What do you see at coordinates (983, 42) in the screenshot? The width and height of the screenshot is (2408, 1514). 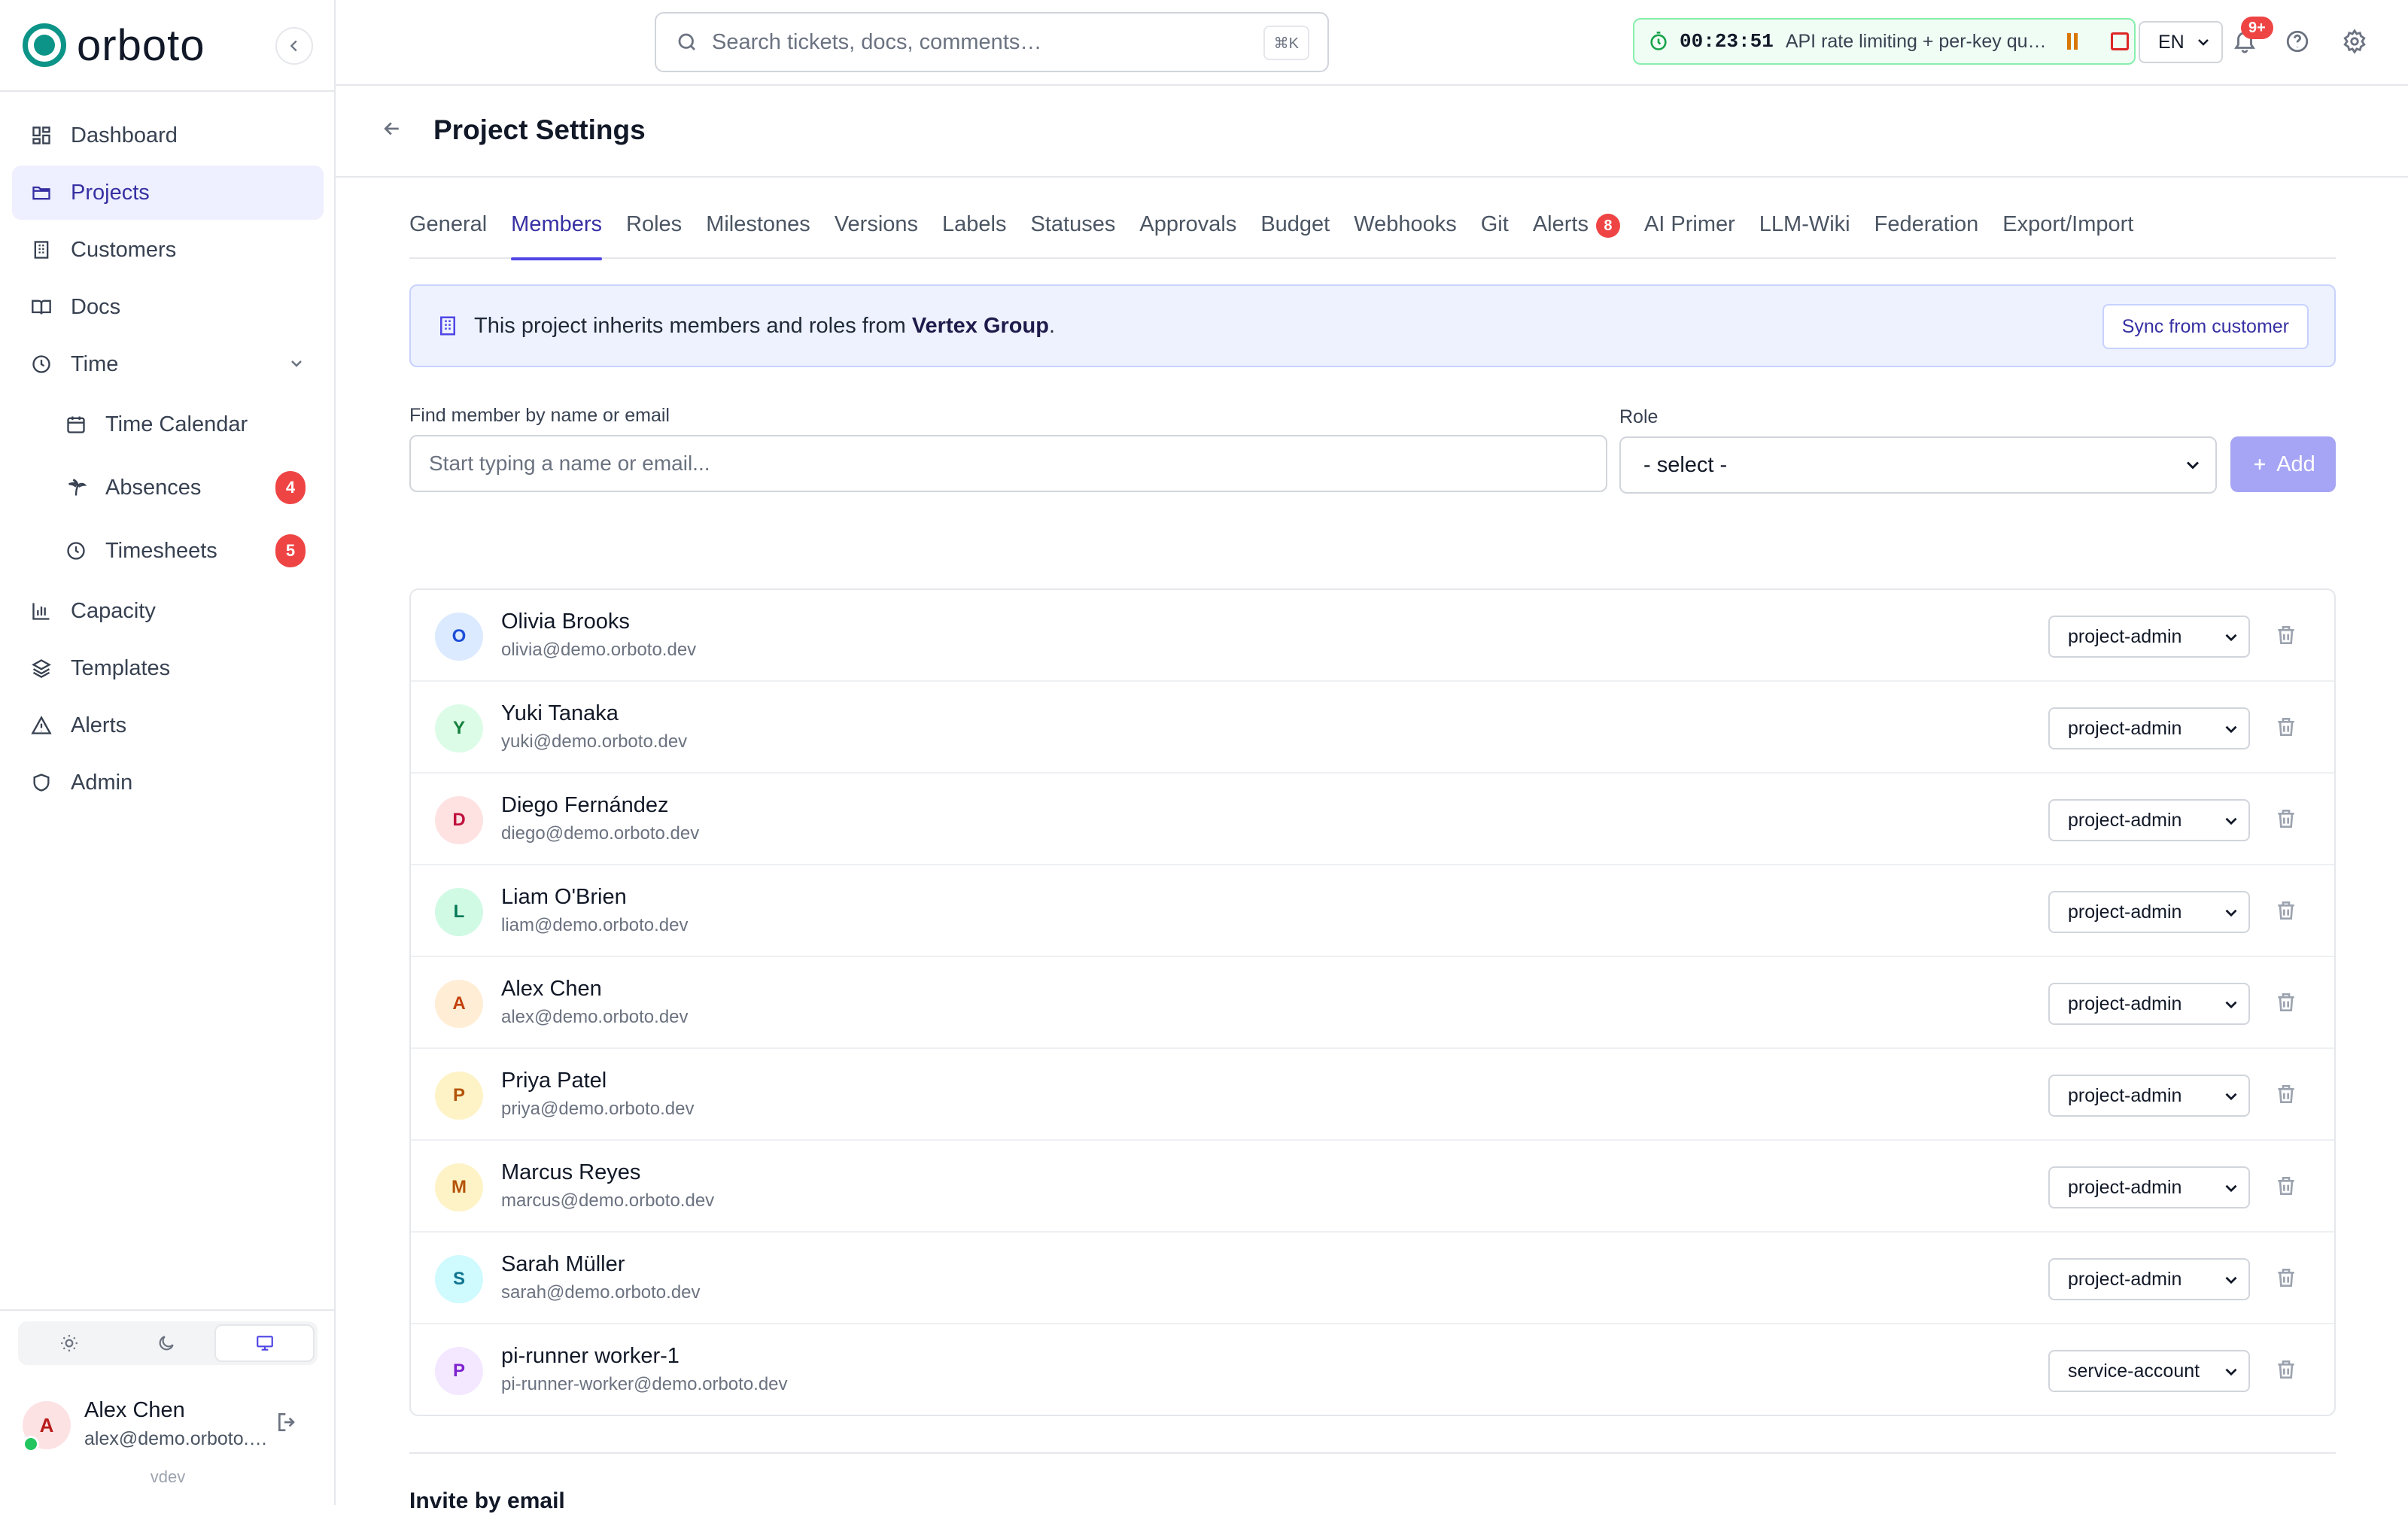 I see `search-input` at bounding box center [983, 42].